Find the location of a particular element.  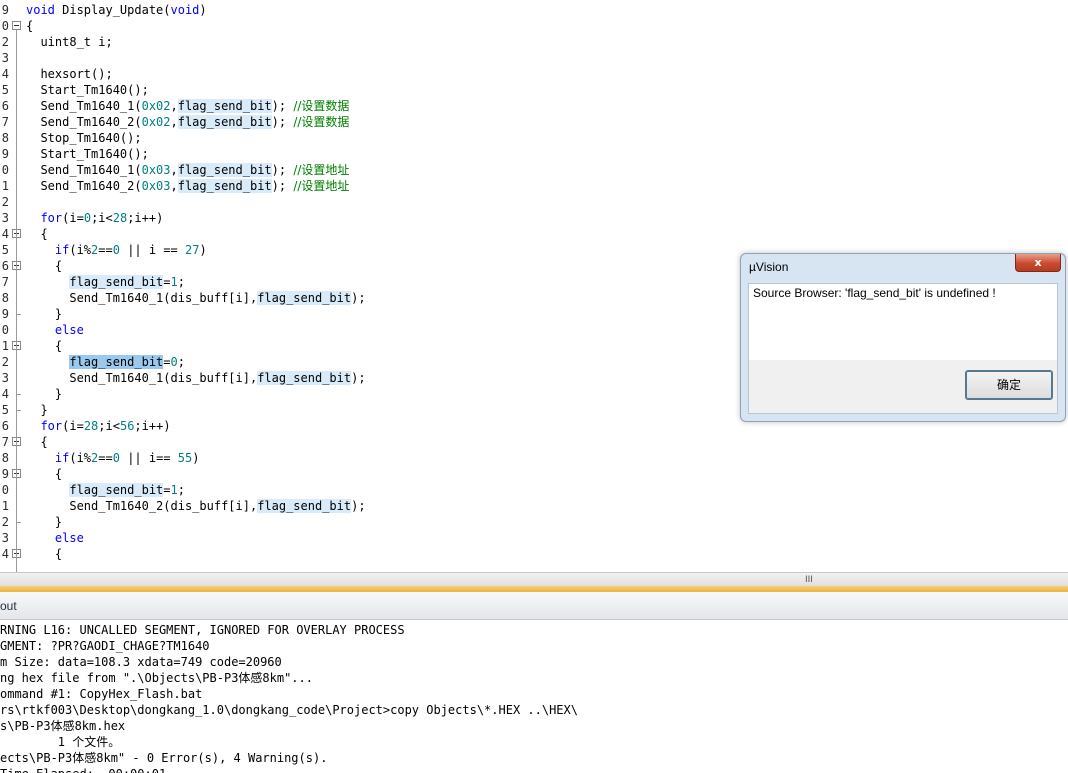

fold-collapse-icon is located at coordinates (16, 25).